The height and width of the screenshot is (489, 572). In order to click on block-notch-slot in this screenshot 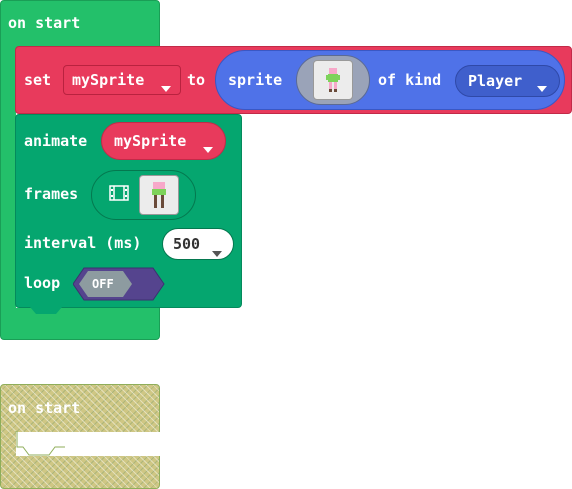, I will do `click(40, 443)`.